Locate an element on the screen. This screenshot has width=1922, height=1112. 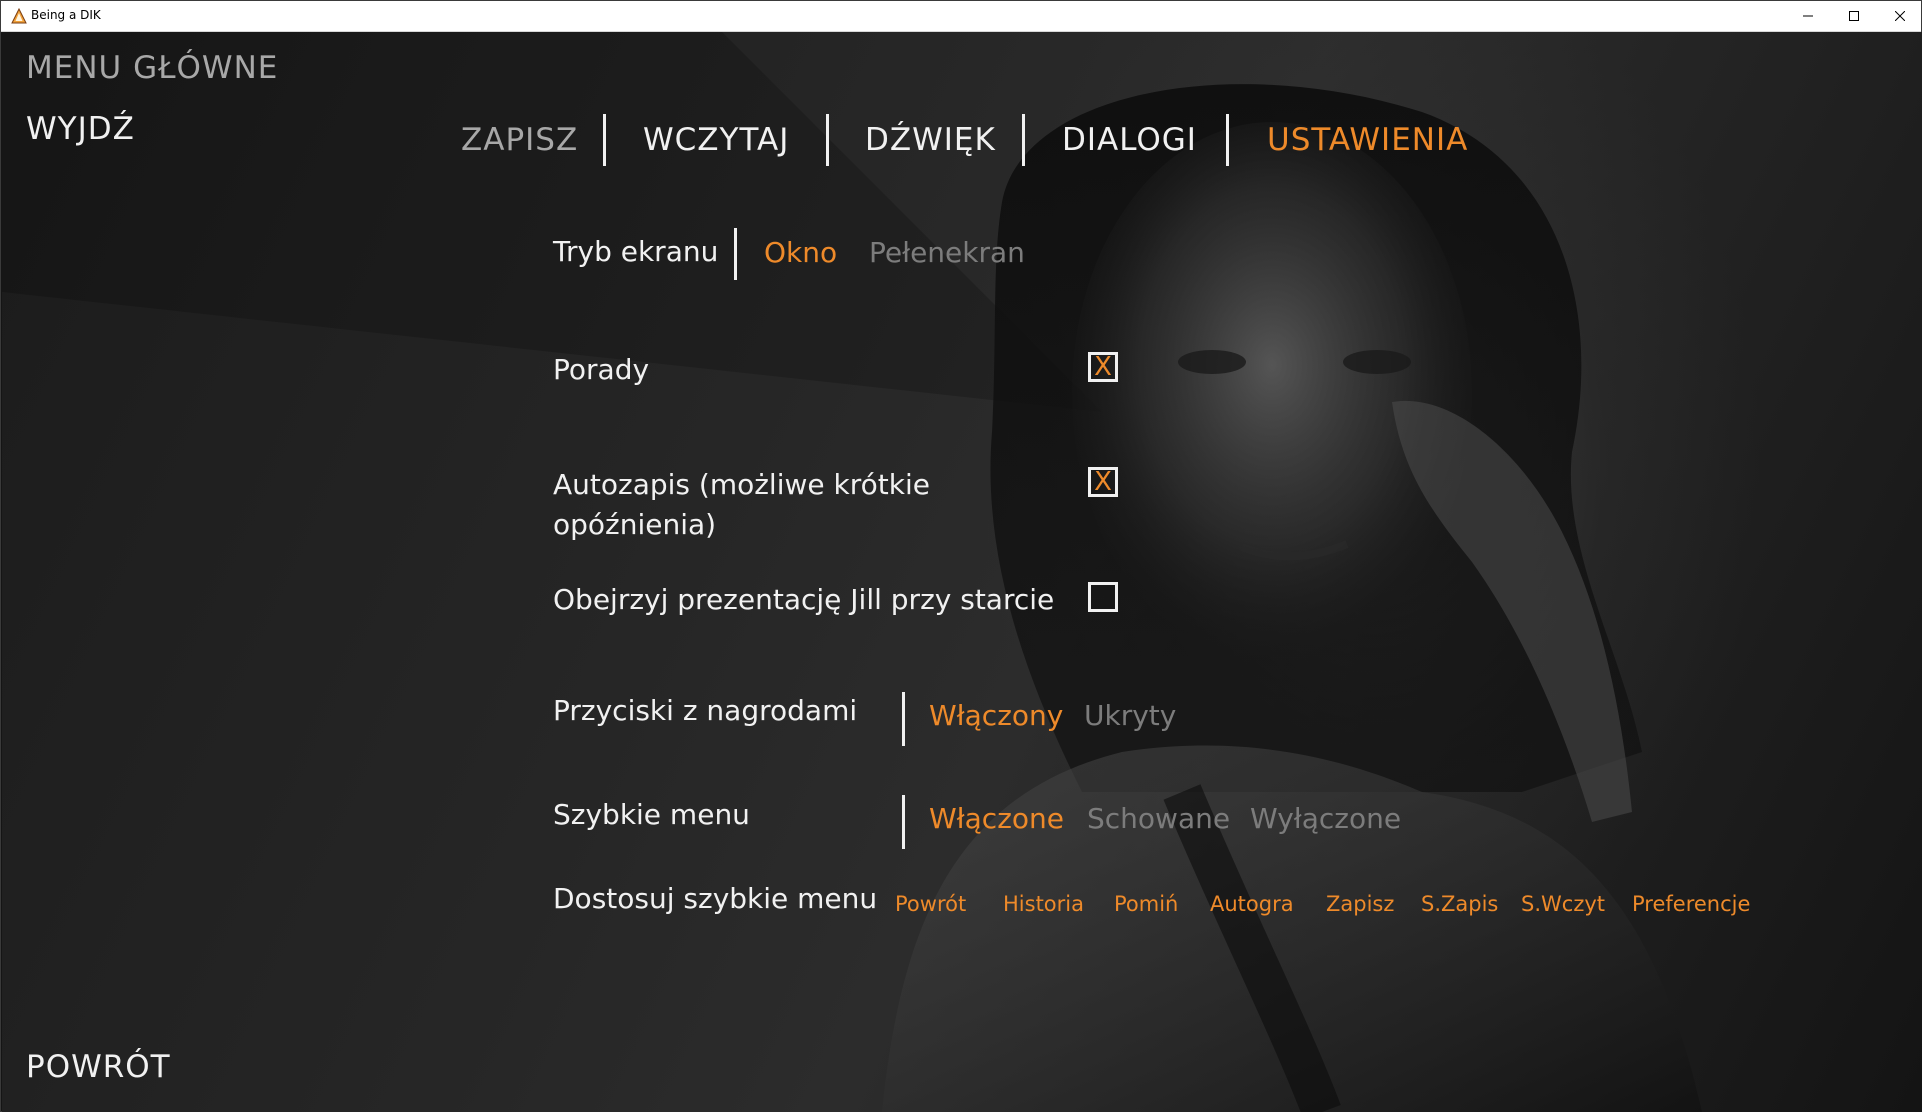
window-title: Being a DIK is located at coordinates (66, 15).